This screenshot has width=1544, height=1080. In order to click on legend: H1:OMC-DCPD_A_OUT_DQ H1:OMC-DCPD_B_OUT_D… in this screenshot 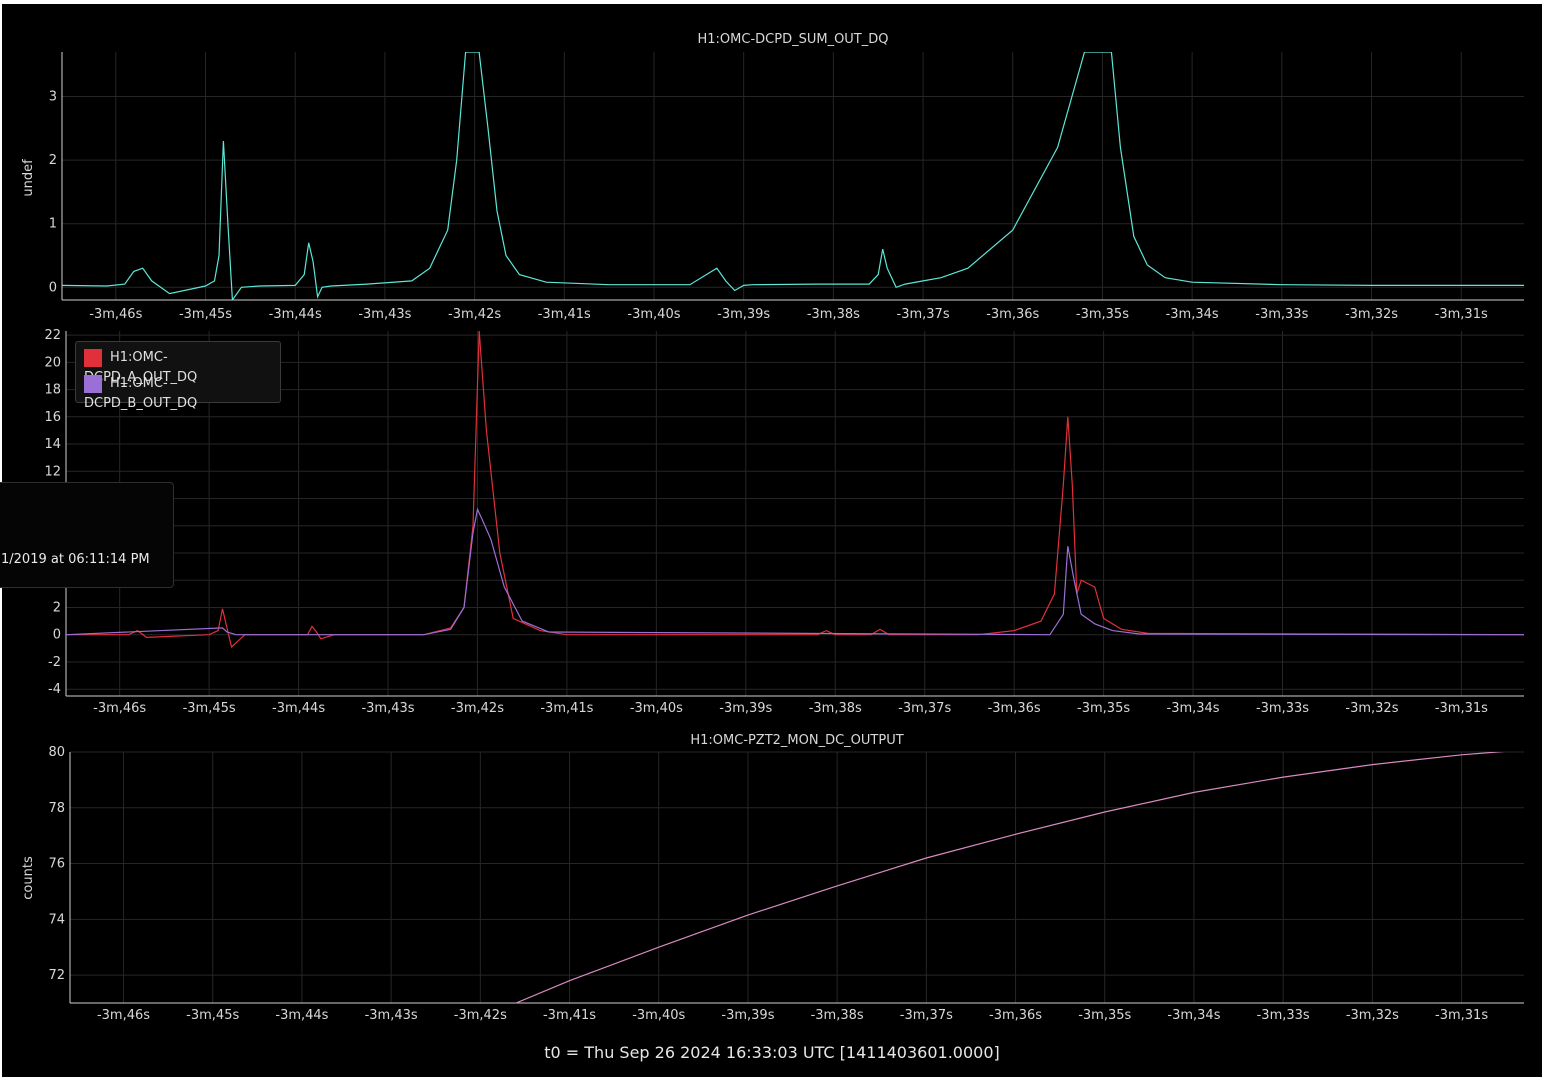, I will do `click(178, 376)`.